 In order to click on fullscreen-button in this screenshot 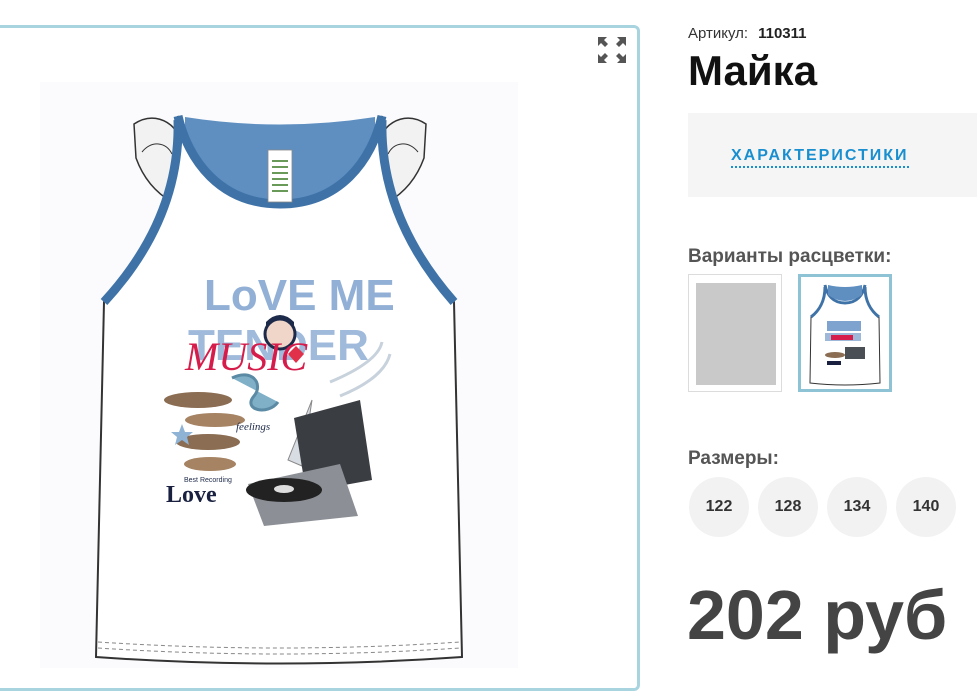, I will do `click(612, 50)`.